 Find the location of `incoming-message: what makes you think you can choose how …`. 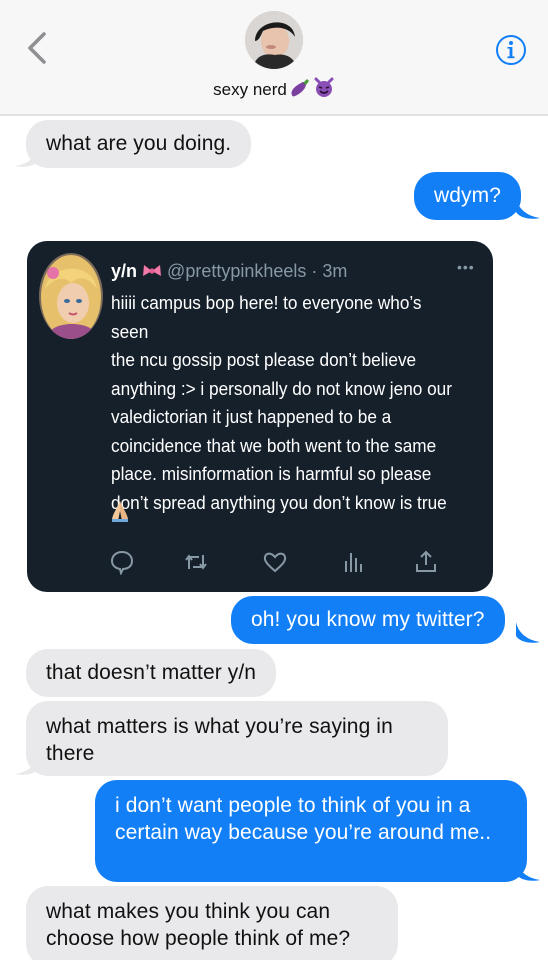

incoming-message: what makes you think you can choose how … is located at coordinates (212, 923).